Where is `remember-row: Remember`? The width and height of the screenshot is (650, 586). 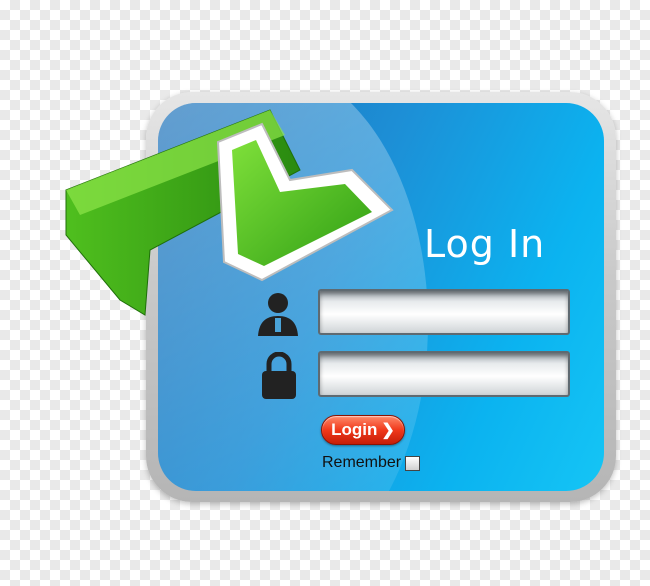
remember-row: Remember is located at coordinates (371, 463).